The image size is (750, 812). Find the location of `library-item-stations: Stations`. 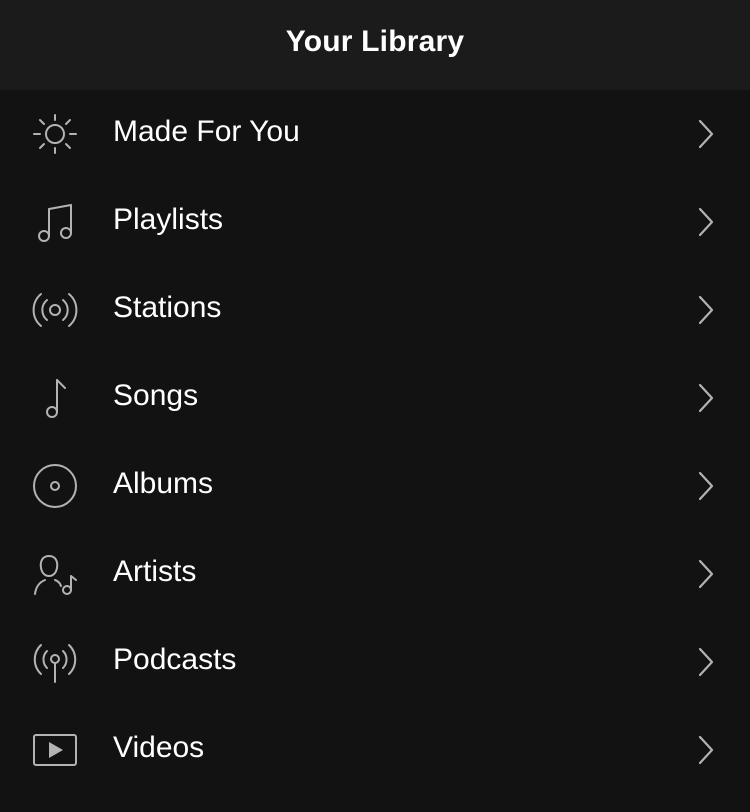

library-item-stations: Stations is located at coordinates (375, 310).